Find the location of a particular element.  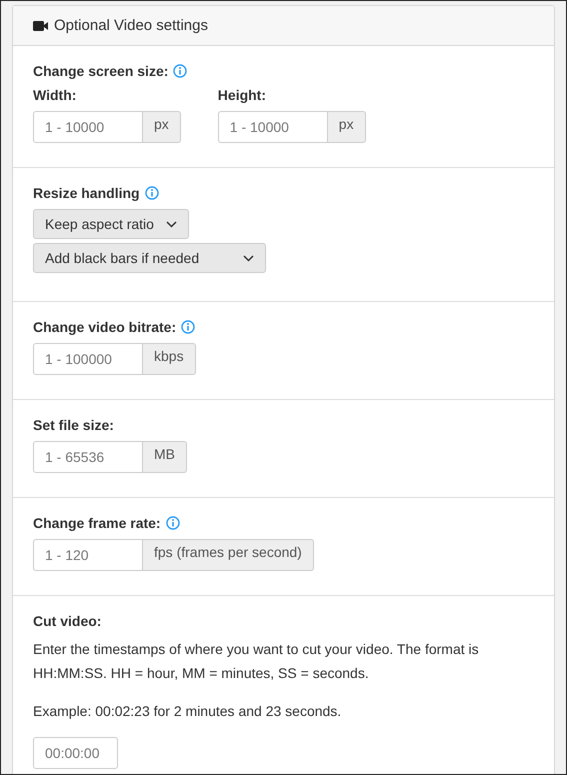

unit-label: MB is located at coordinates (165, 457).